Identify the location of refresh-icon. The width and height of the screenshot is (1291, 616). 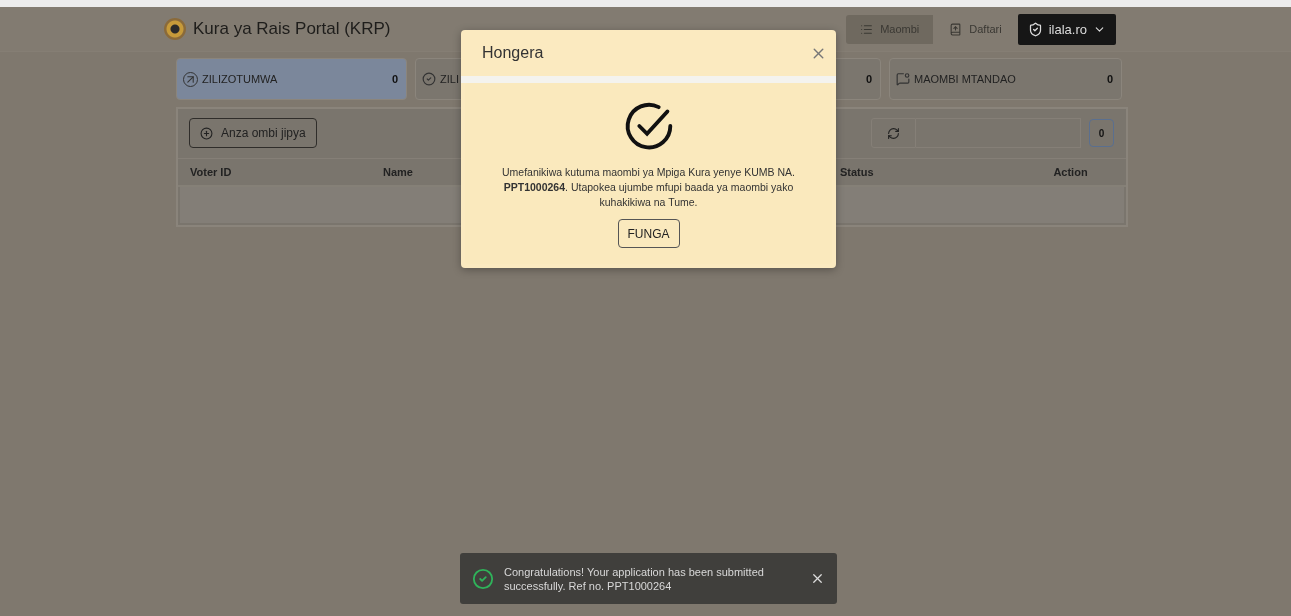
(893, 133).